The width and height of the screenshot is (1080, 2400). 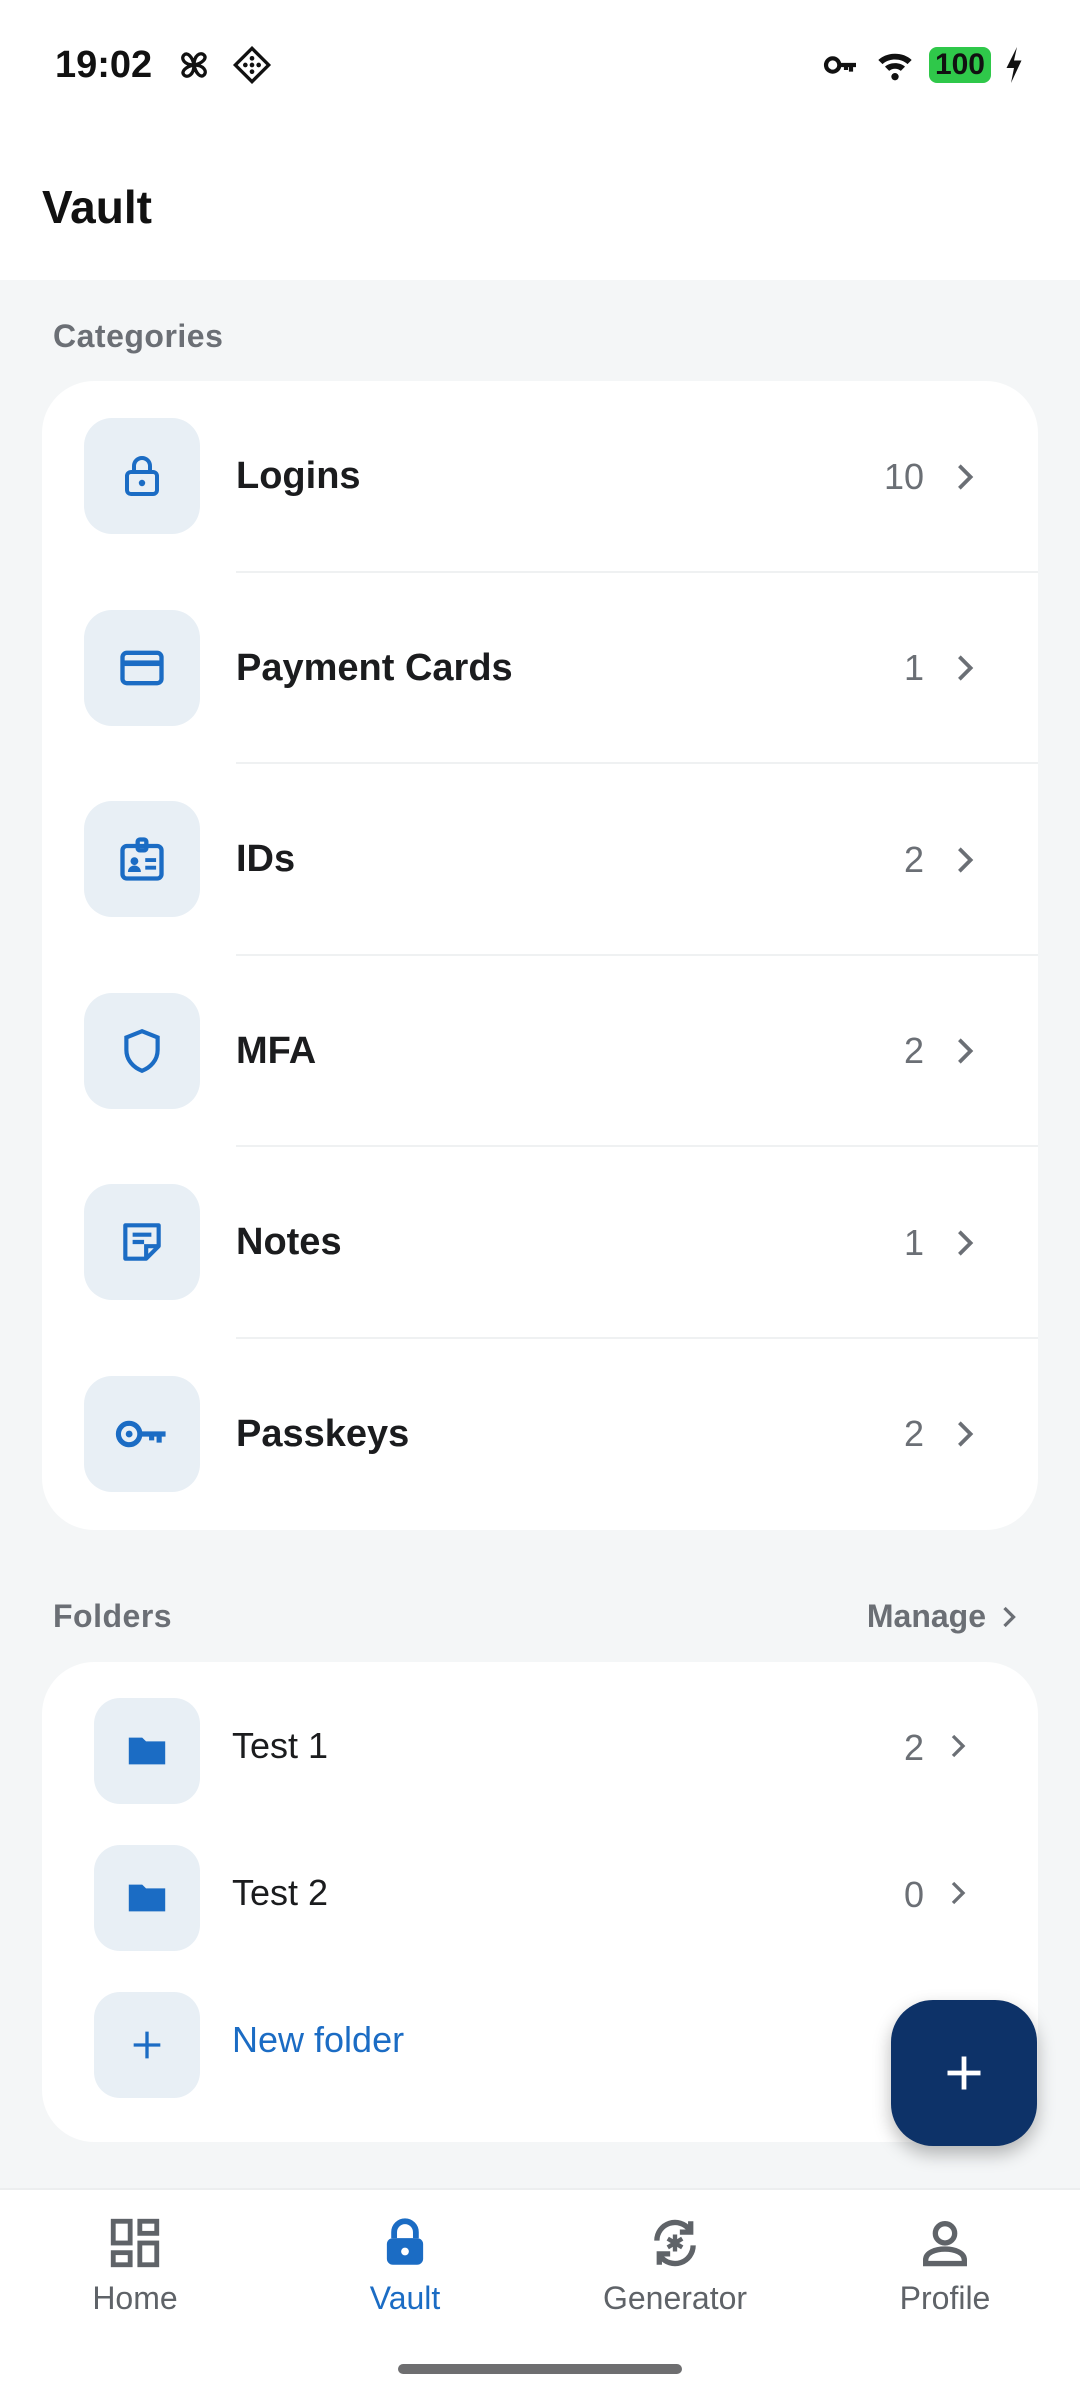 What do you see at coordinates (323, 1433) in the screenshot?
I see `category-label: Passkeys` at bounding box center [323, 1433].